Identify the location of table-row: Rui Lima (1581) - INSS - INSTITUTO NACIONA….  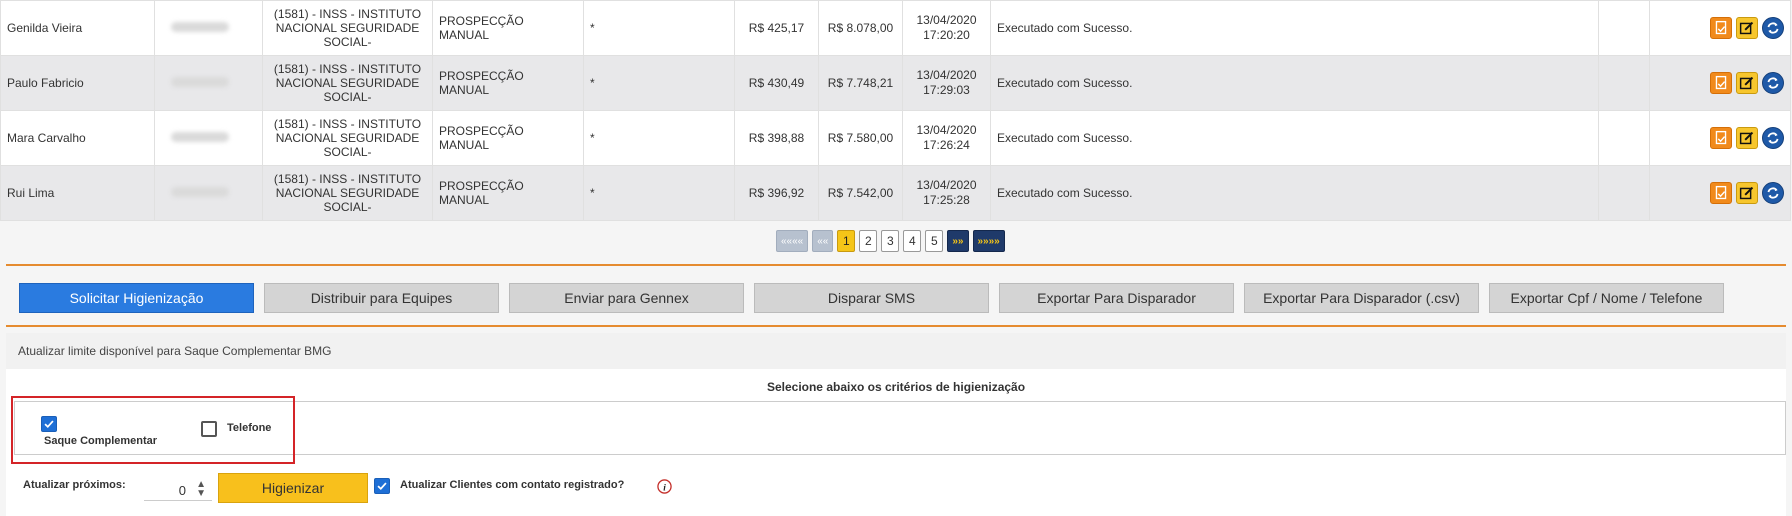
(895, 193).